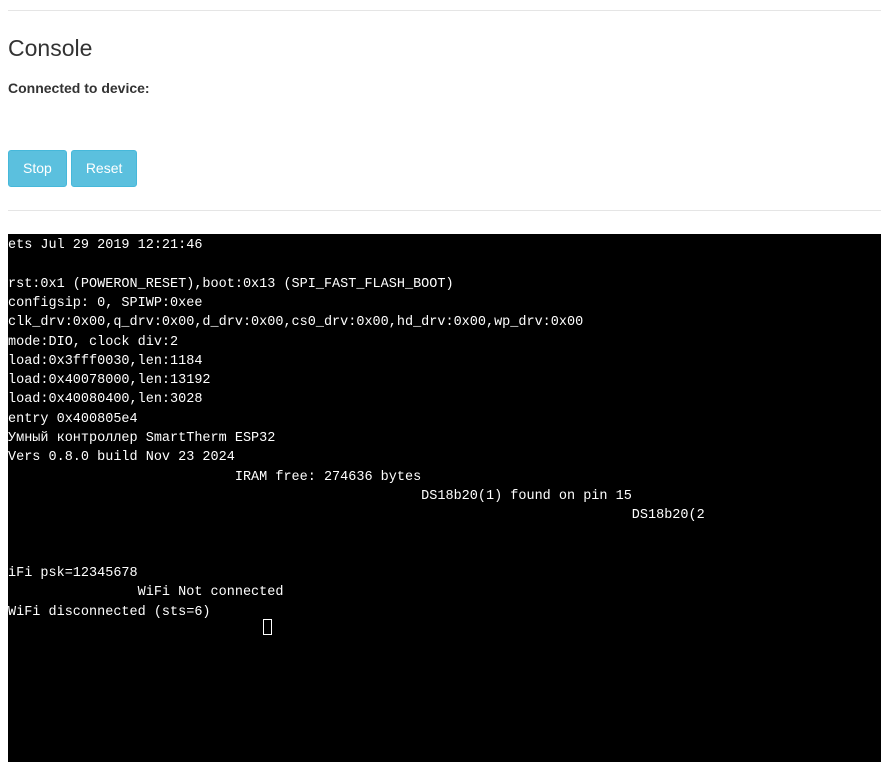 The height and width of the screenshot is (762, 881). I want to click on terminal-line: ets Jul 29 2019 12:21:46, so click(105, 245).